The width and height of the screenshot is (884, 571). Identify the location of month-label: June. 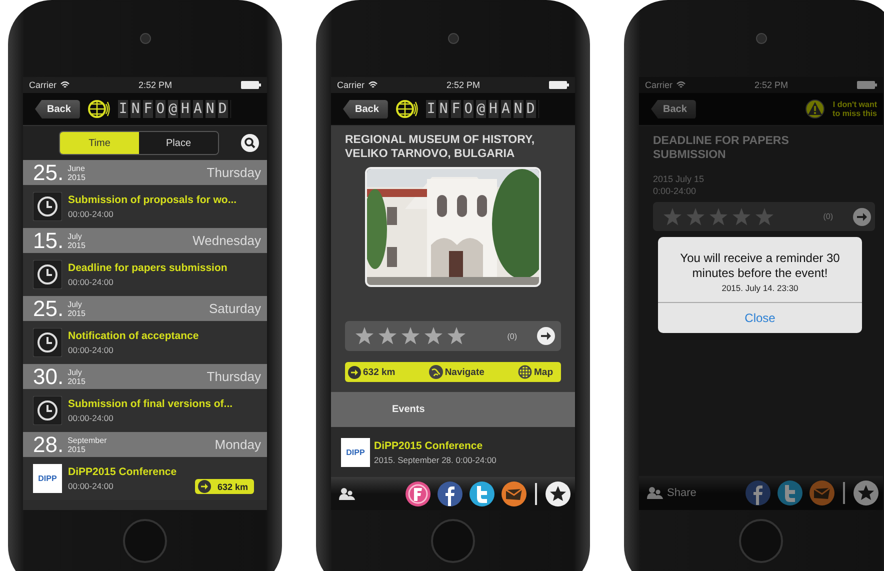
(77, 168).